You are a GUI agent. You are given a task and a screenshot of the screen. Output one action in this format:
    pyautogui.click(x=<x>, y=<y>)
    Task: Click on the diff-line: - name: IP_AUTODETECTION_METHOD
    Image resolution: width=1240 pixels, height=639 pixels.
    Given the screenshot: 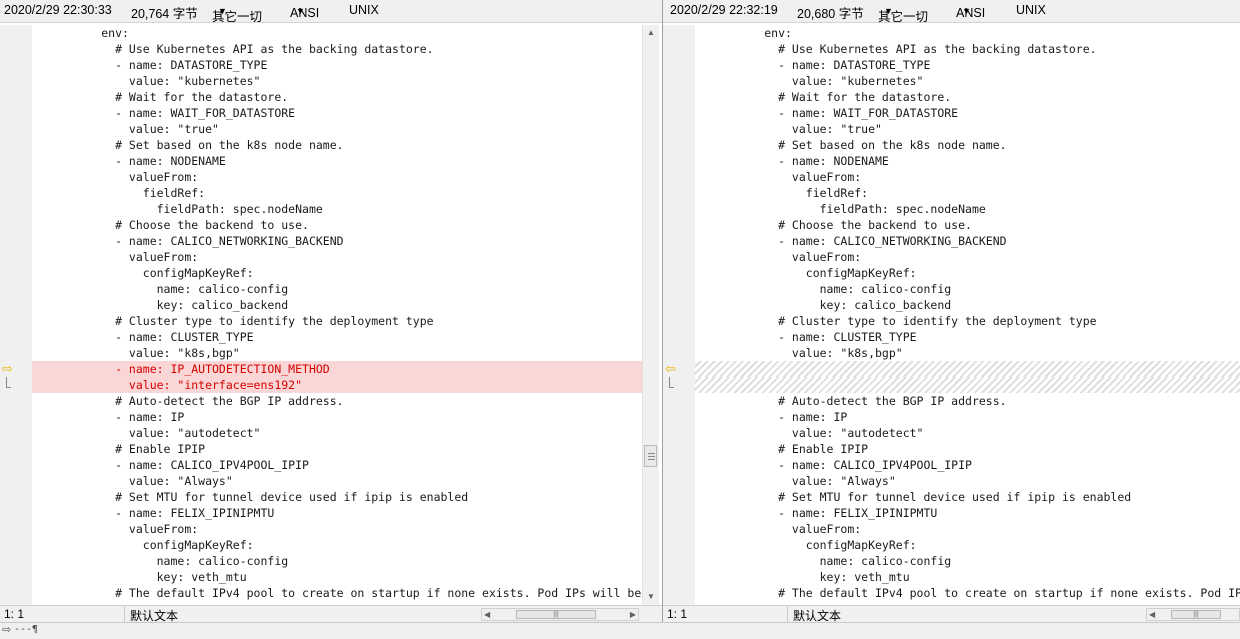 What is the action you would take?
    pyautogui.click(x=337, y=369)
    